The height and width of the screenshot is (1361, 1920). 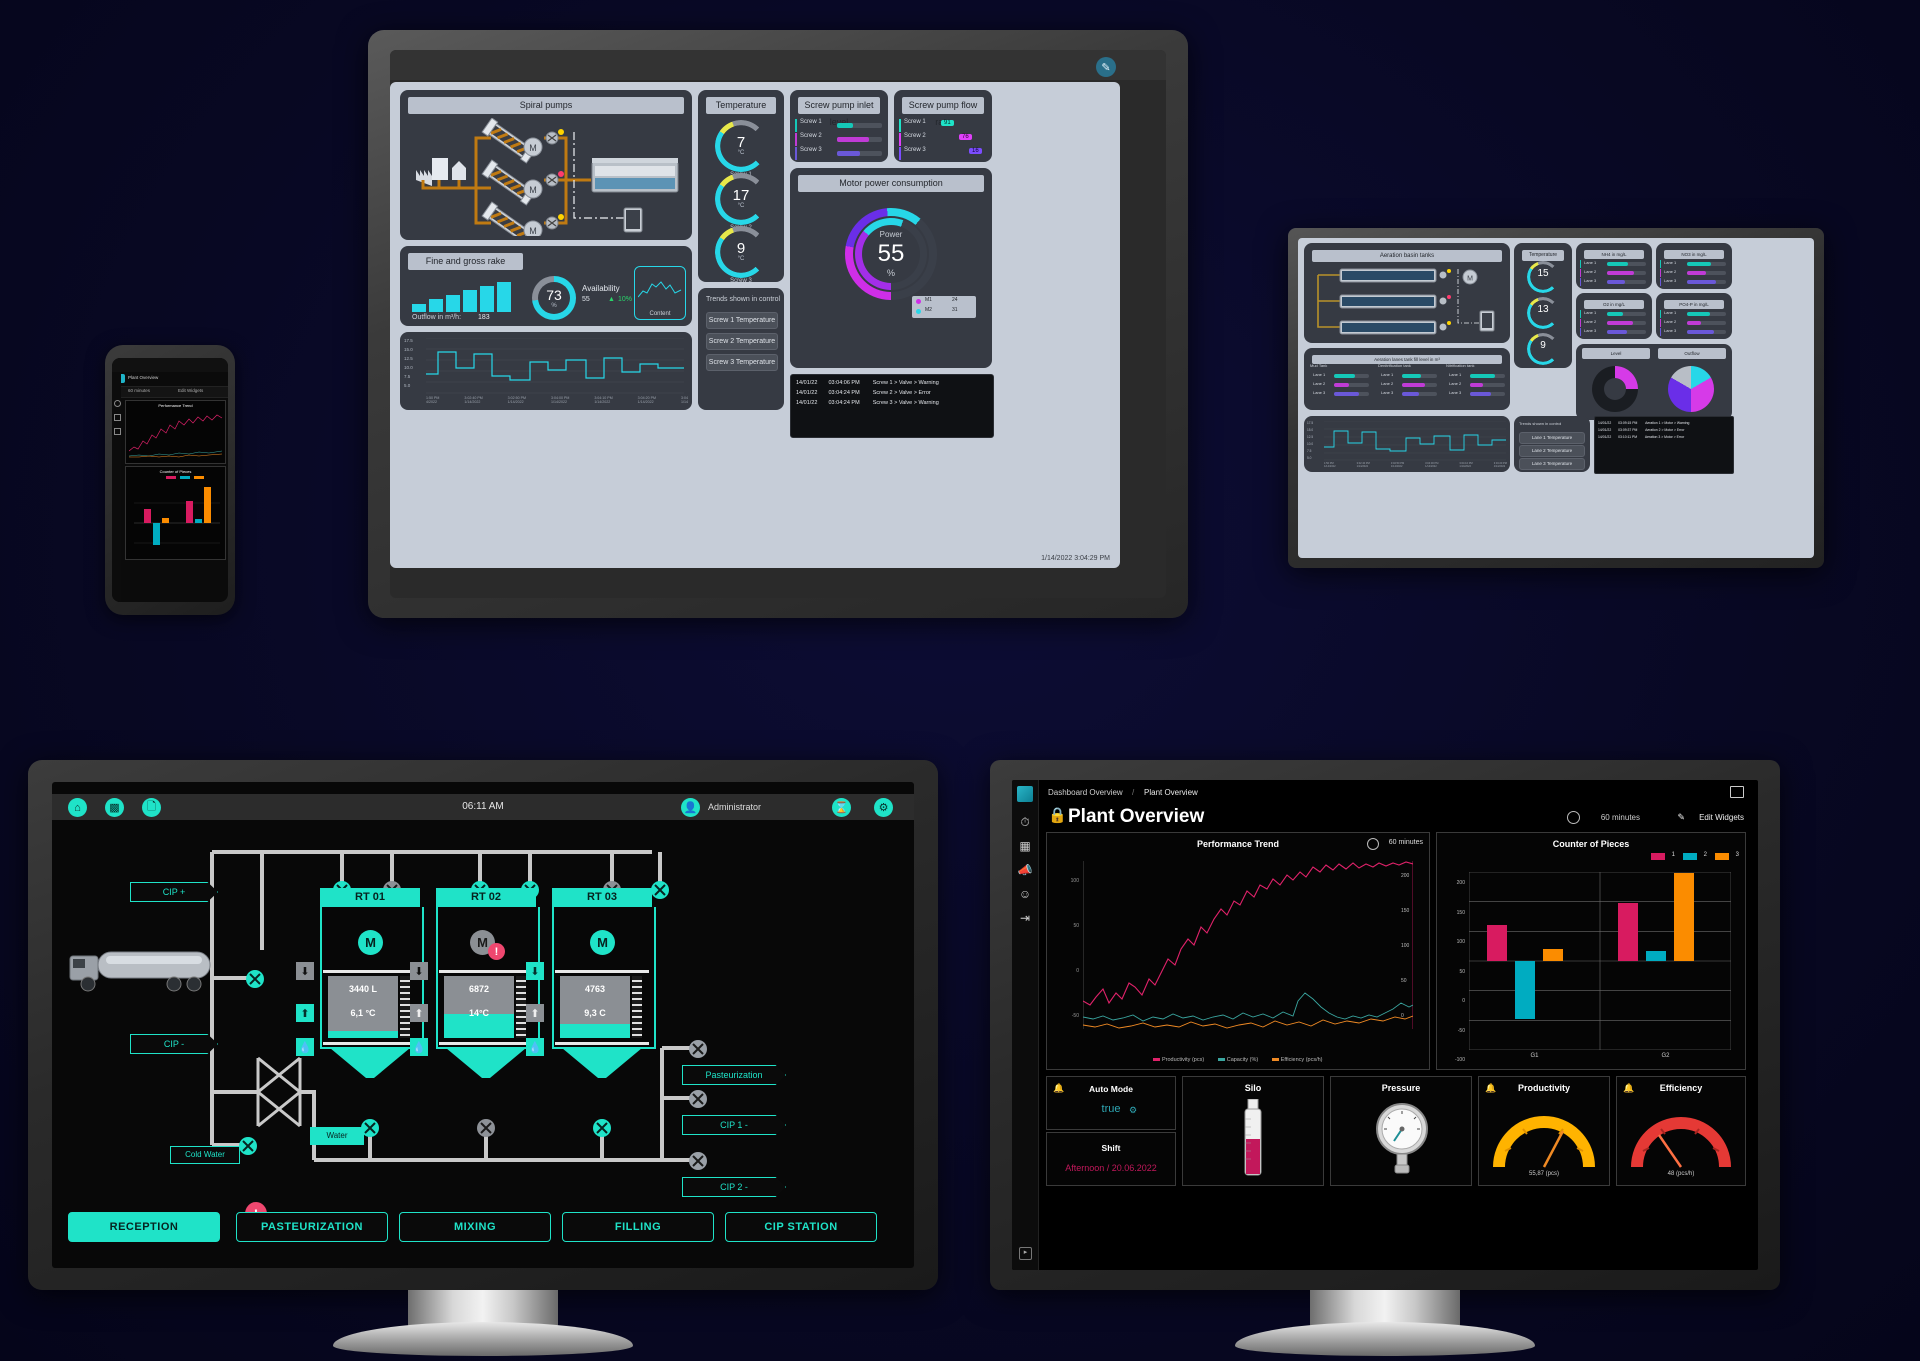 What do you see at coordinates (144, 1227) in the screenshot?
I see `nav-button-reception: RECEPTION` at bounding box center [144, 1227].